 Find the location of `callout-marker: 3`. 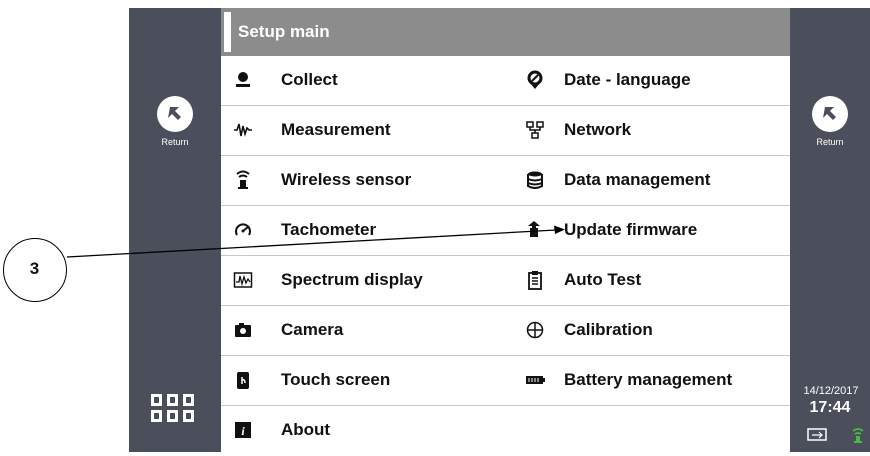

callout-marker: 3 is located at coordinates (35, 270).